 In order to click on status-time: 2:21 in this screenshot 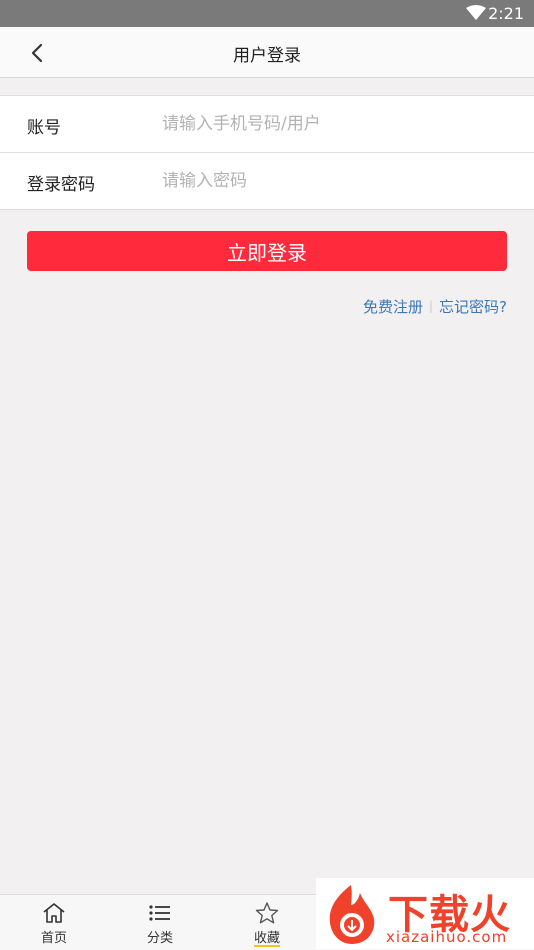, I will do `click(506, 13)`.